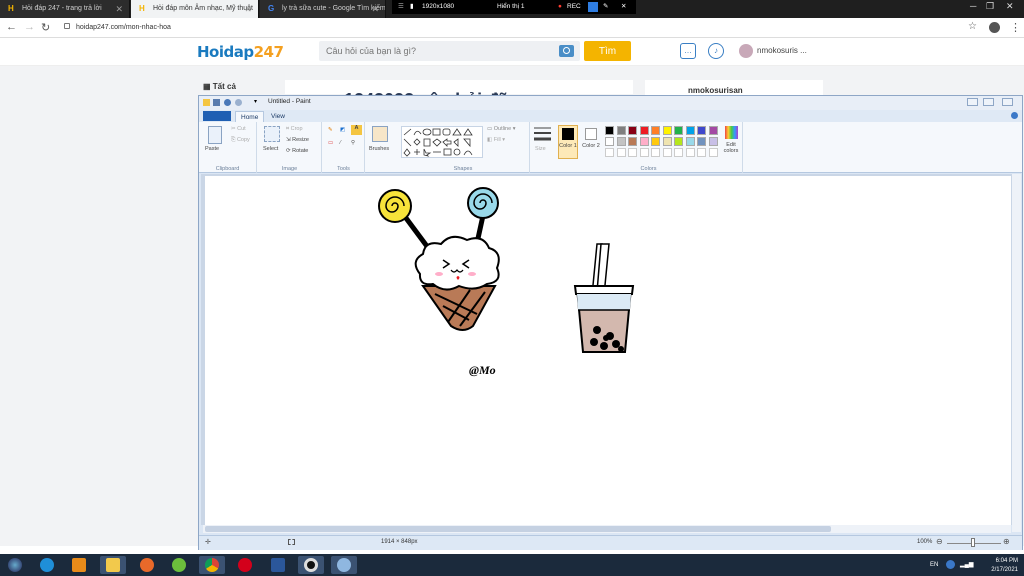 The image size is (1024, 576). Describe the element at coordinates (1015, 27) in the screenshot. I see `browser-menu-icon: ⋮` at that location.